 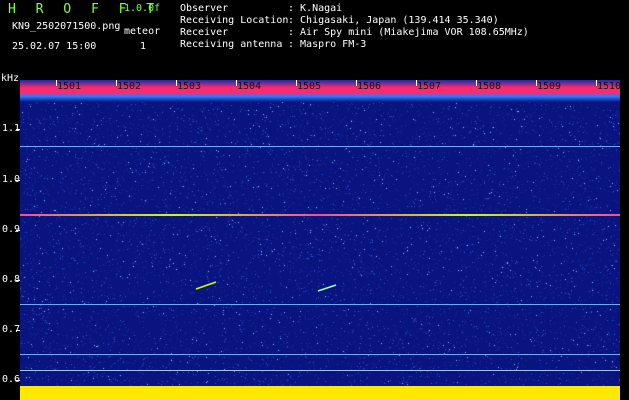 I want to click on receiver-label: Receiver, so click(x=204, y=32).